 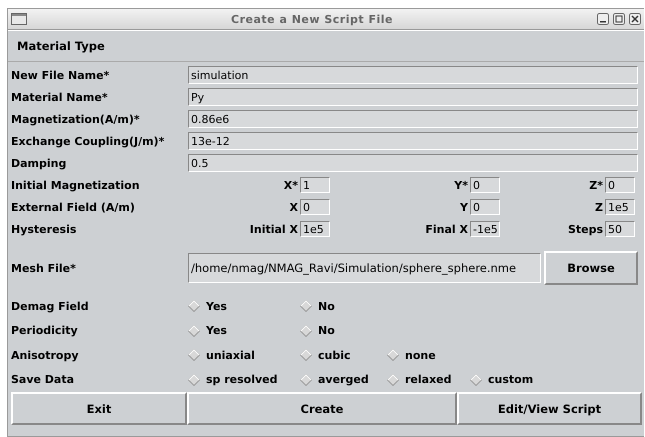 What do you see at coordinates (45, 355) in the screenshot?
I see `field-label: Anisotropy` at bounding box center [45, 355].